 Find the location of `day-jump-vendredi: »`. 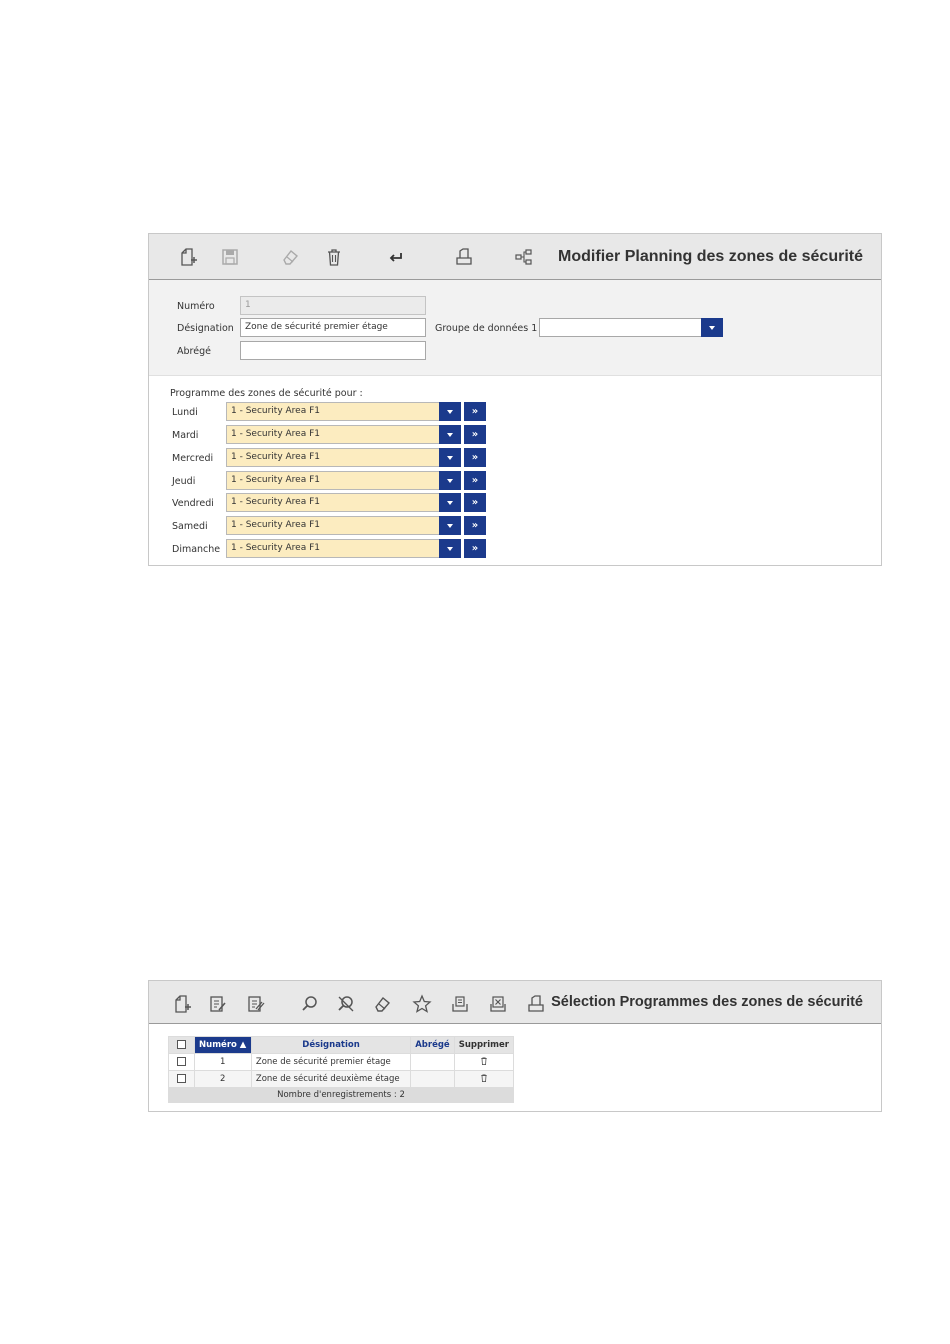

day-jump-vendredi: » is located at coordinates (475, 502).